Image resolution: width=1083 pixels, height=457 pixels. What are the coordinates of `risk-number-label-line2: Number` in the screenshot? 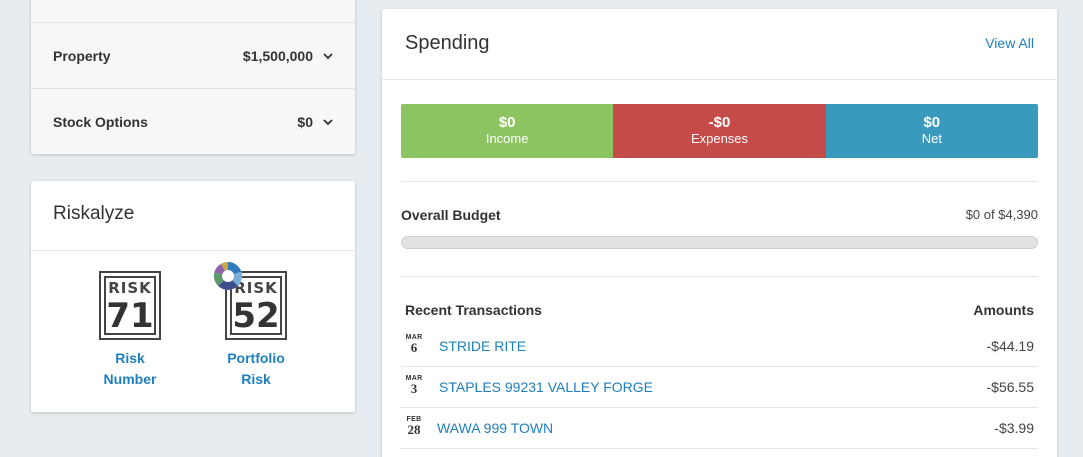 It's located at (130, 379).